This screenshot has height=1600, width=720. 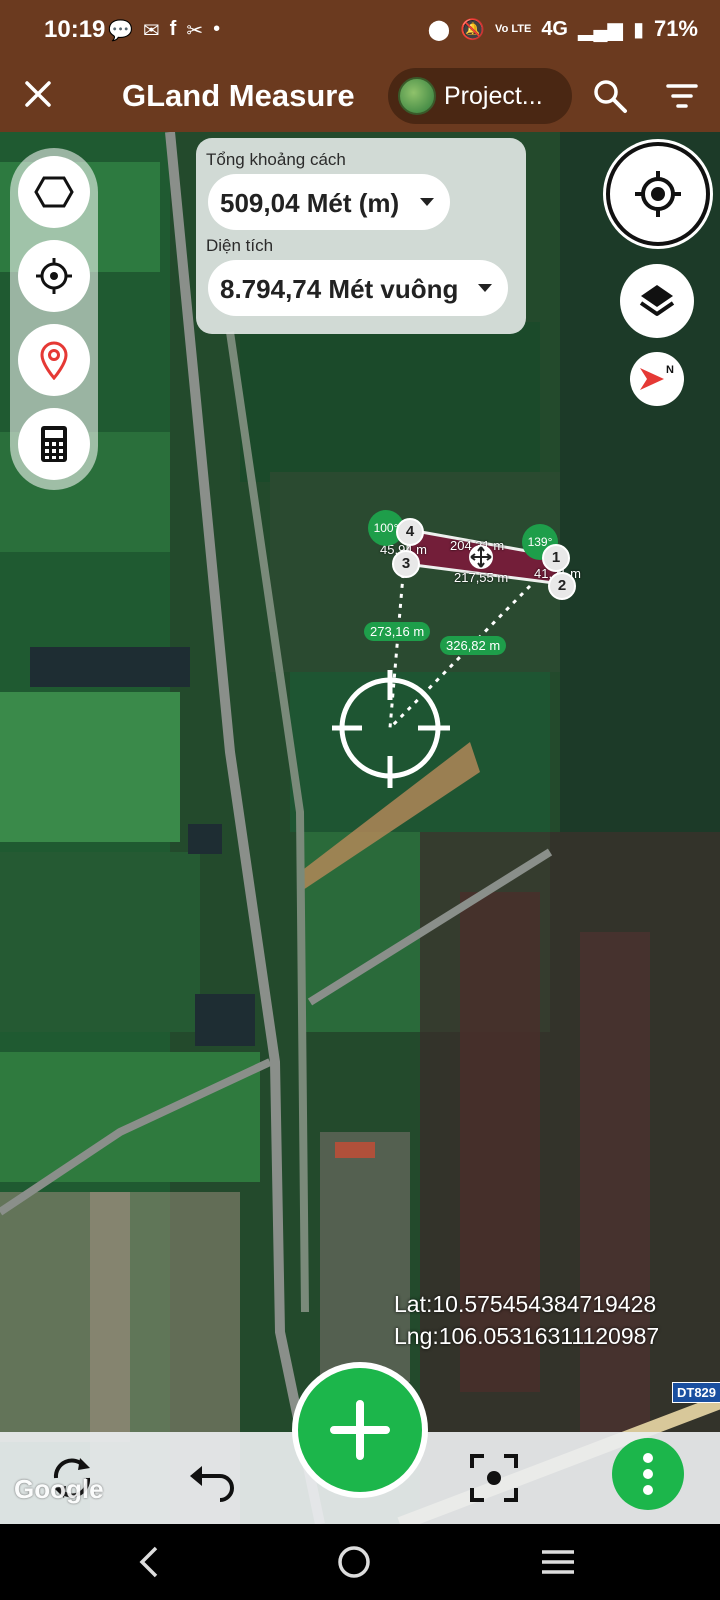 I want to click on layers-button, so click(x=657, y=301).